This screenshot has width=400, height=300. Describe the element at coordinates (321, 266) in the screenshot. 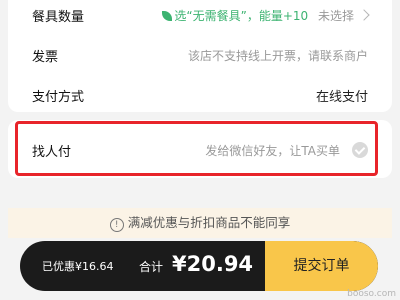

I see `submit-order-button: 提交订单` at that location.